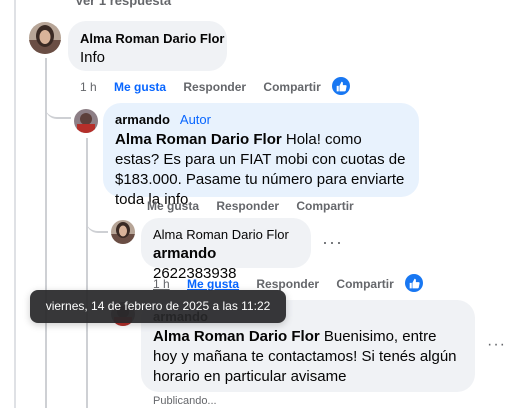 The height and width of the screenshot is (408, 524). I want to click on mention-link: armando, so click(184, 253).